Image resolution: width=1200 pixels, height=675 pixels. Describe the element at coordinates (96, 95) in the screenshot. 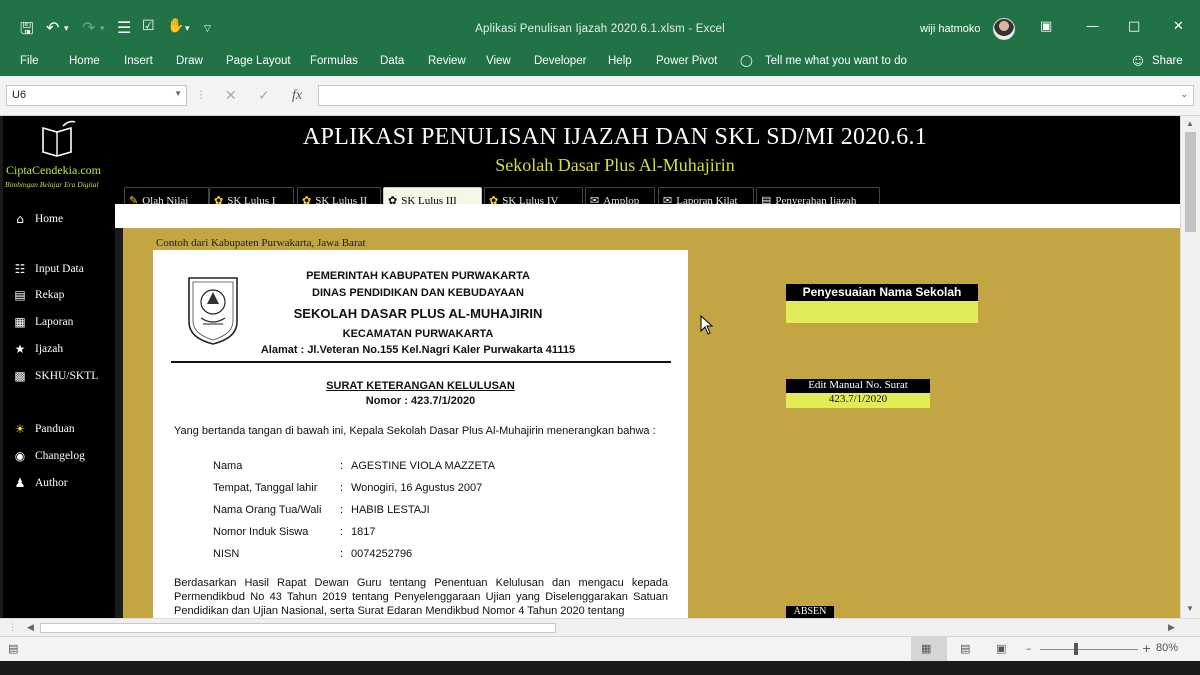

I see `name-box: U6 ▼` at that location.